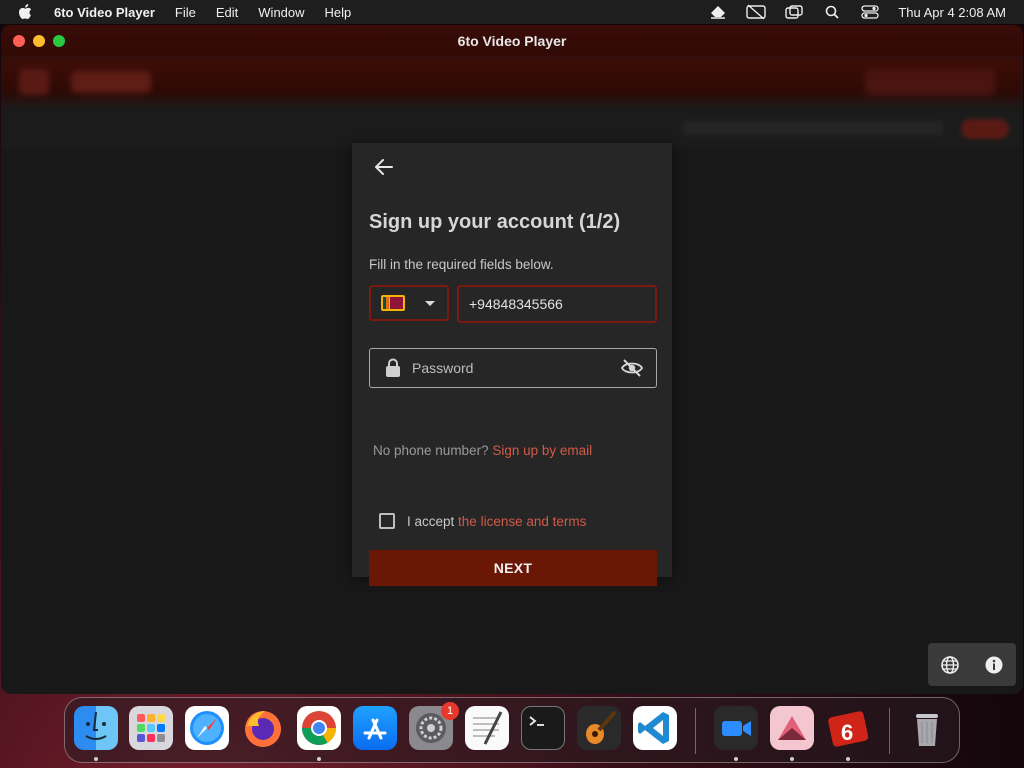 The width and height of the screenshot is (1024, 768). I want to click on license-terms-link: the license and terms, so click(522, 521).